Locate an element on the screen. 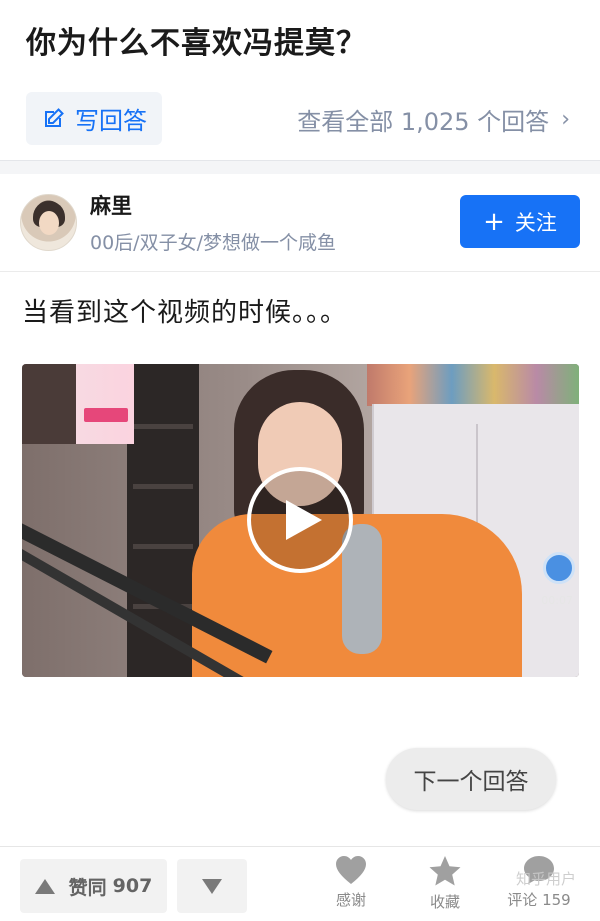 The height and width of the screenshot is (921, 600). downvote-button is located at coordinates (212, 886).